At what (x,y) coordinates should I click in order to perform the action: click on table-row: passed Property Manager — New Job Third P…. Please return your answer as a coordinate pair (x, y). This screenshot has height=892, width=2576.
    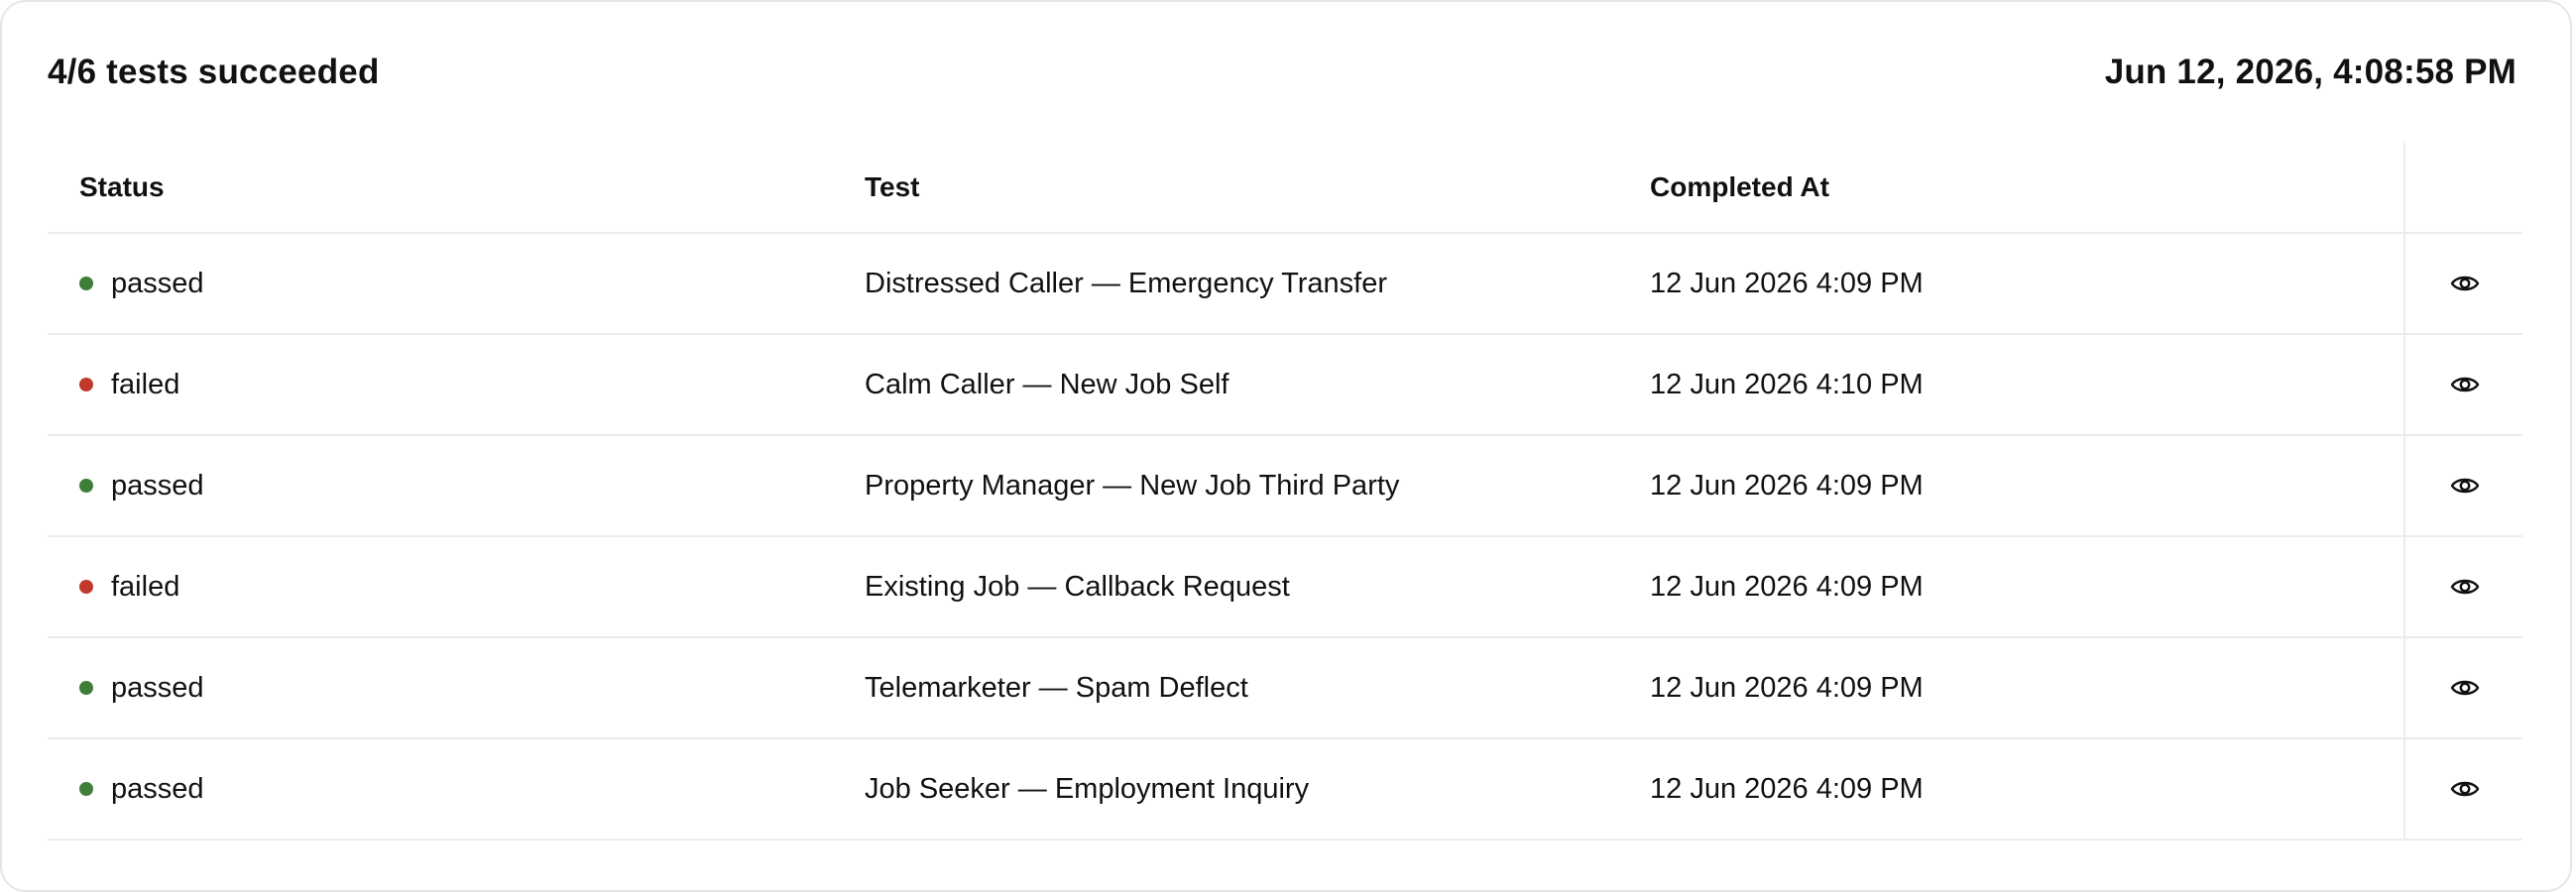
    Looking at the image, I should click on (1285, 487).